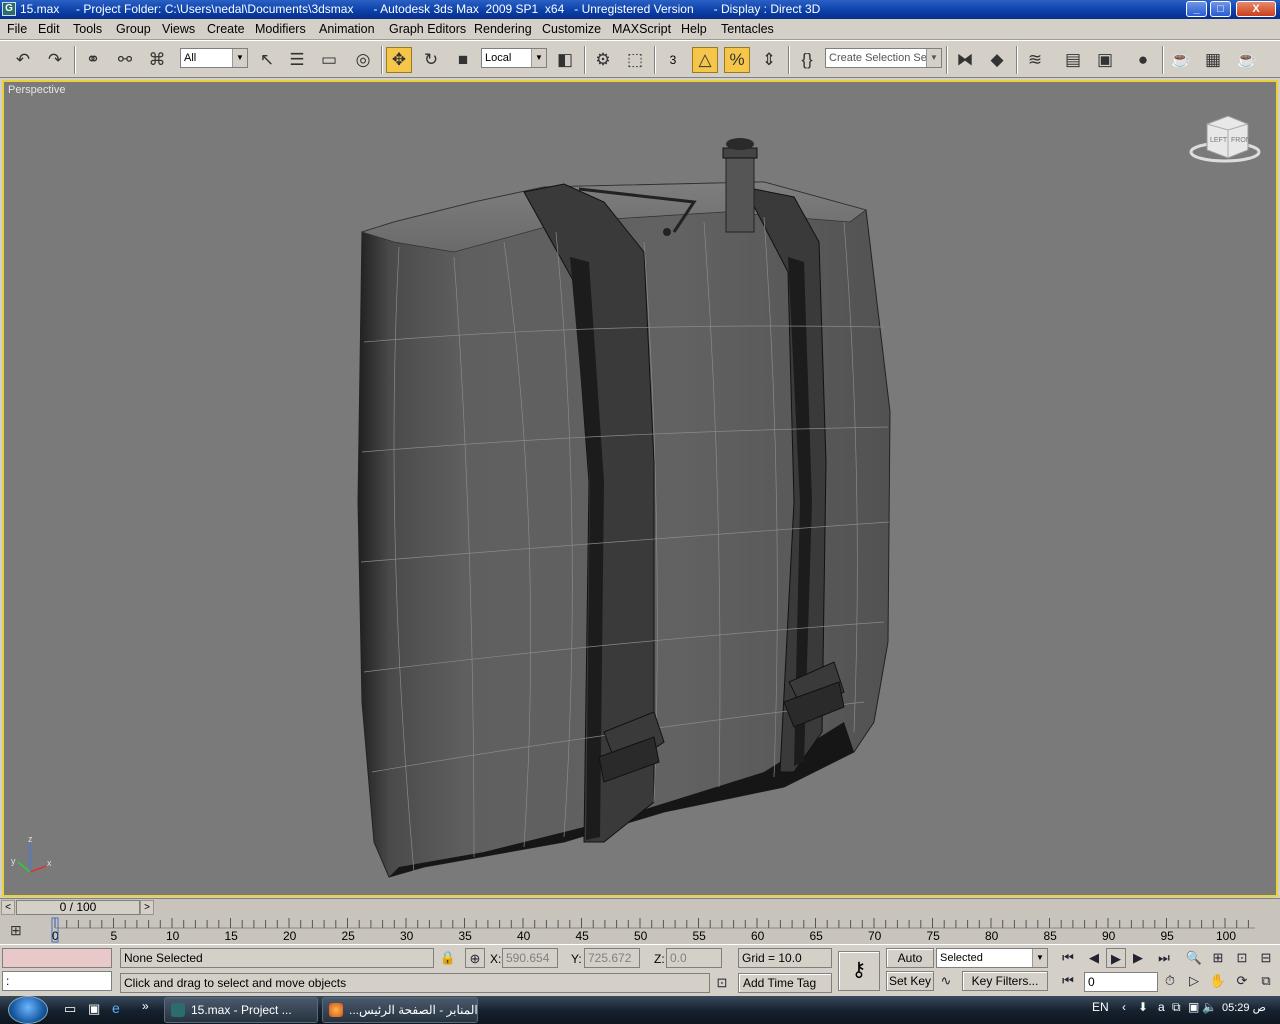  I want to click on undo-icon: ↶, so click(23, 60).